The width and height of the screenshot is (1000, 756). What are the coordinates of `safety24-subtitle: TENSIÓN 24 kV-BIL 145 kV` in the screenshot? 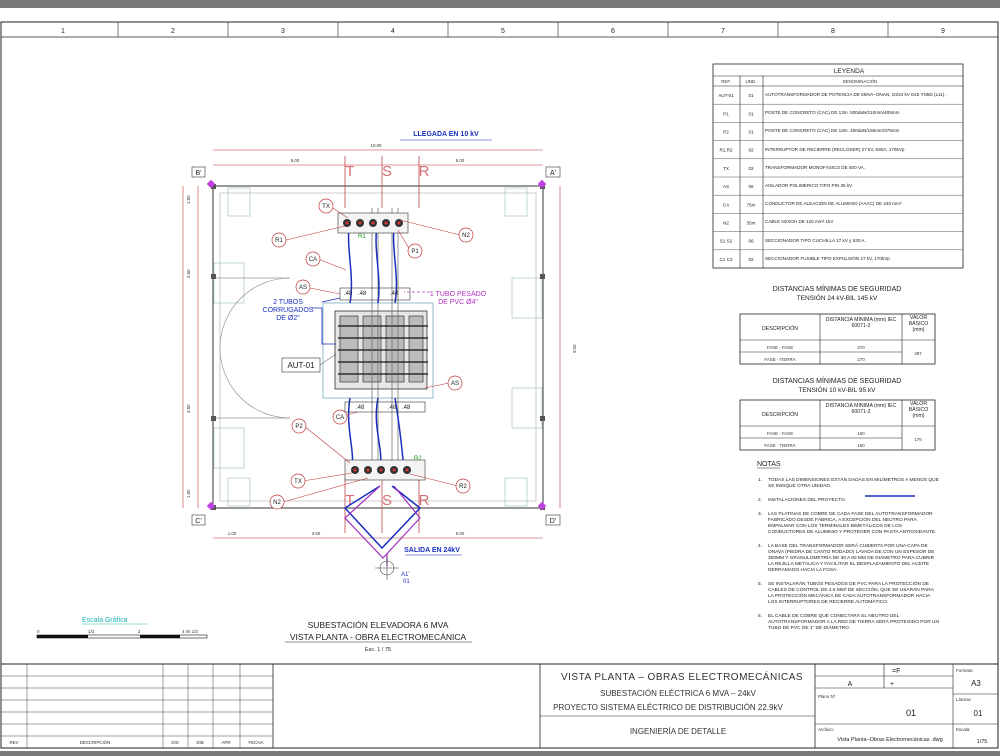 It's located at (837, 297).